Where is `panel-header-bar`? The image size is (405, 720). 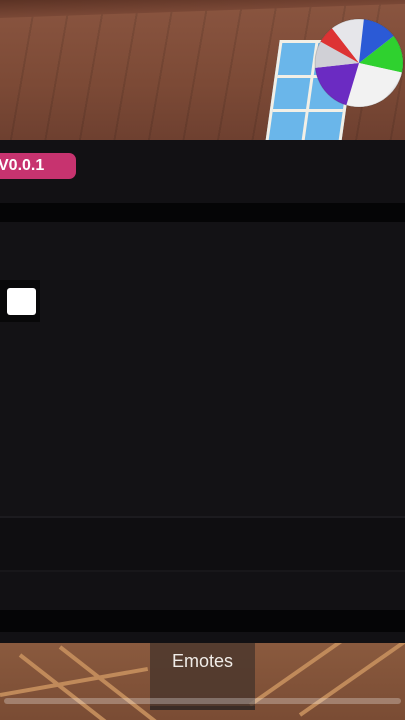
panel-header-bar is located at coordinates (202, 212).